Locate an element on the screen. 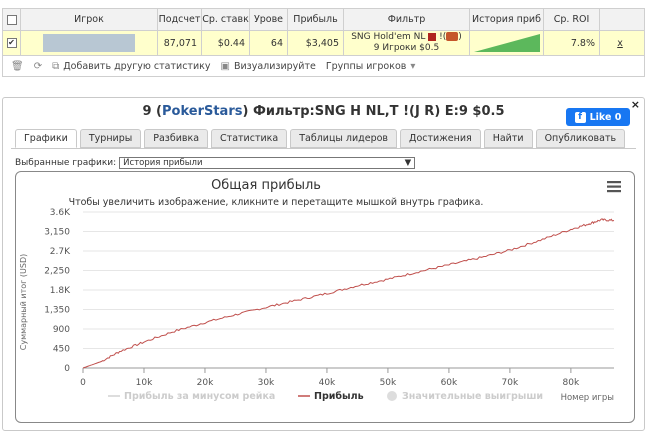  y-tick-label: 0 is located at coordinates (67, 369).